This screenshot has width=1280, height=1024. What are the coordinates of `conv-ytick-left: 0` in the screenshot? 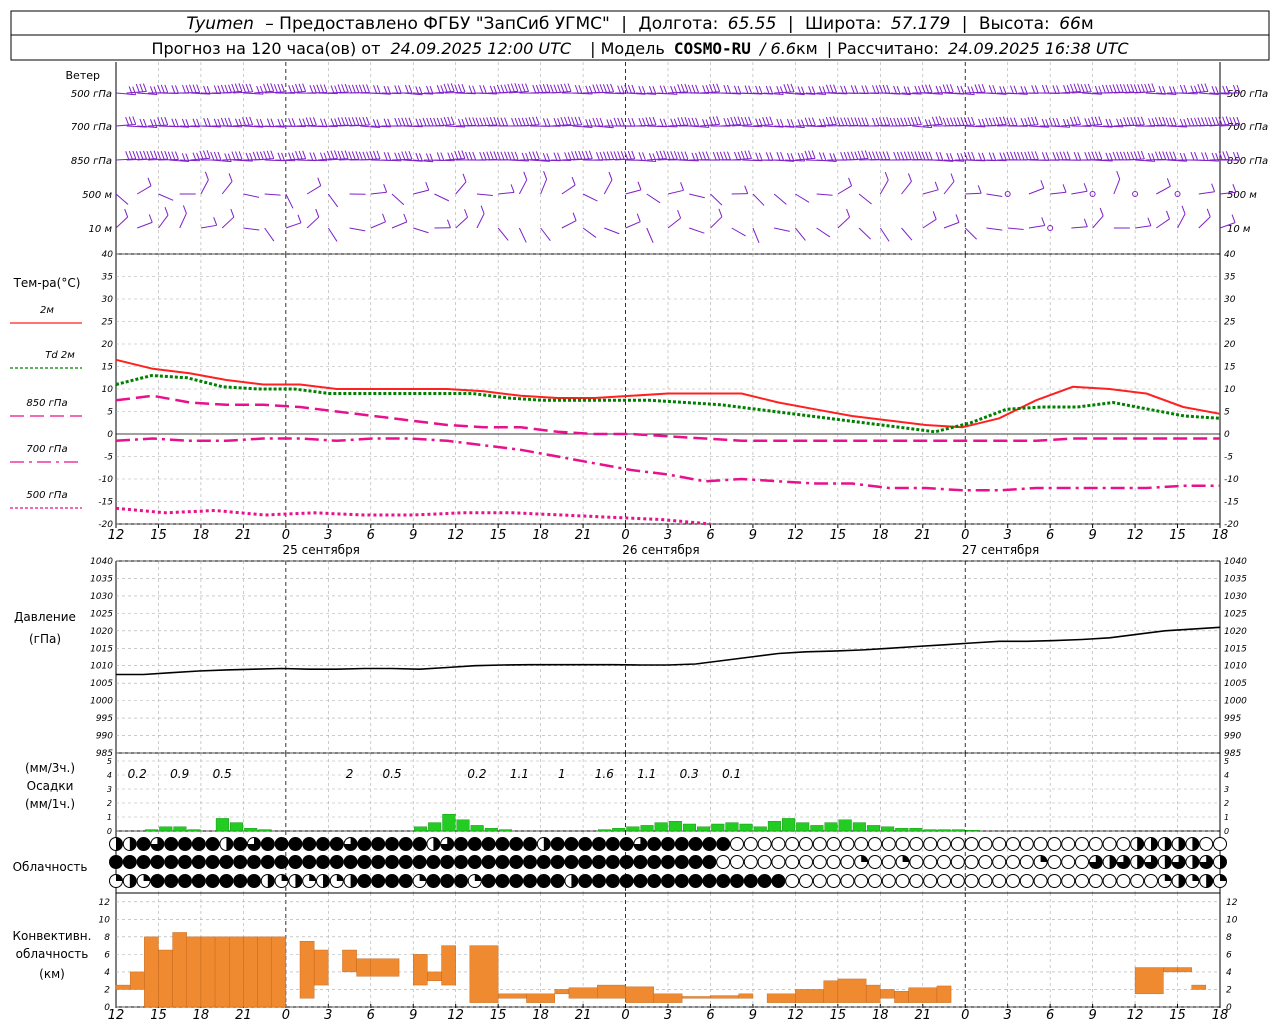 It's located at (107, 1008).